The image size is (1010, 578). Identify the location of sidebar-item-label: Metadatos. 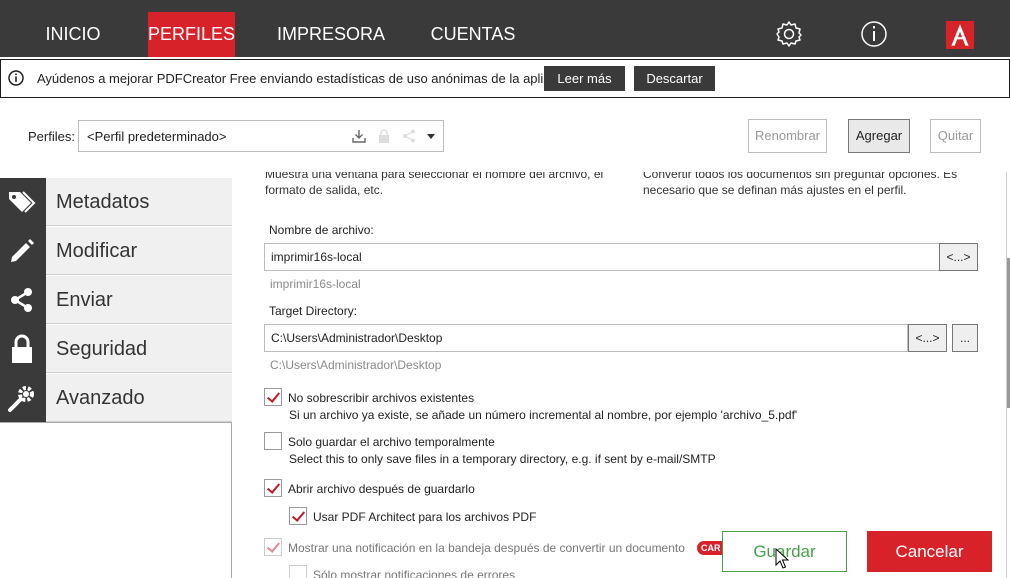
(139, 202).